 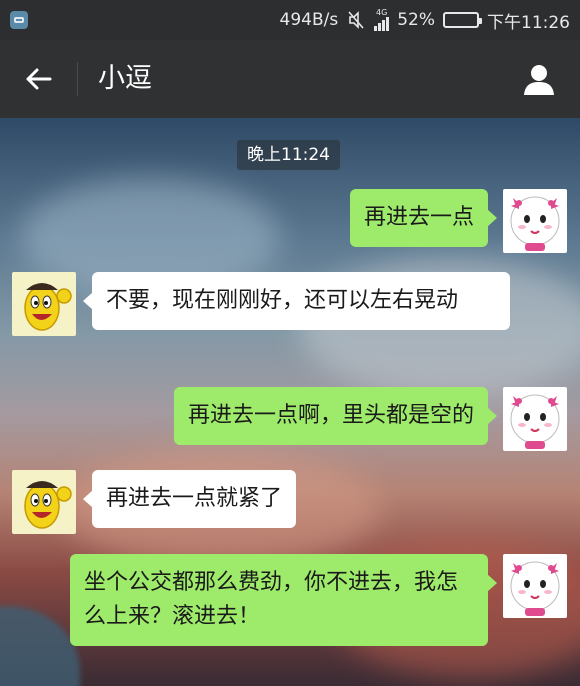 What do you see at coordinates (356, 20) in the screenshot?
I see `vibrate-mute-icon` at bounding box center [356, 20].